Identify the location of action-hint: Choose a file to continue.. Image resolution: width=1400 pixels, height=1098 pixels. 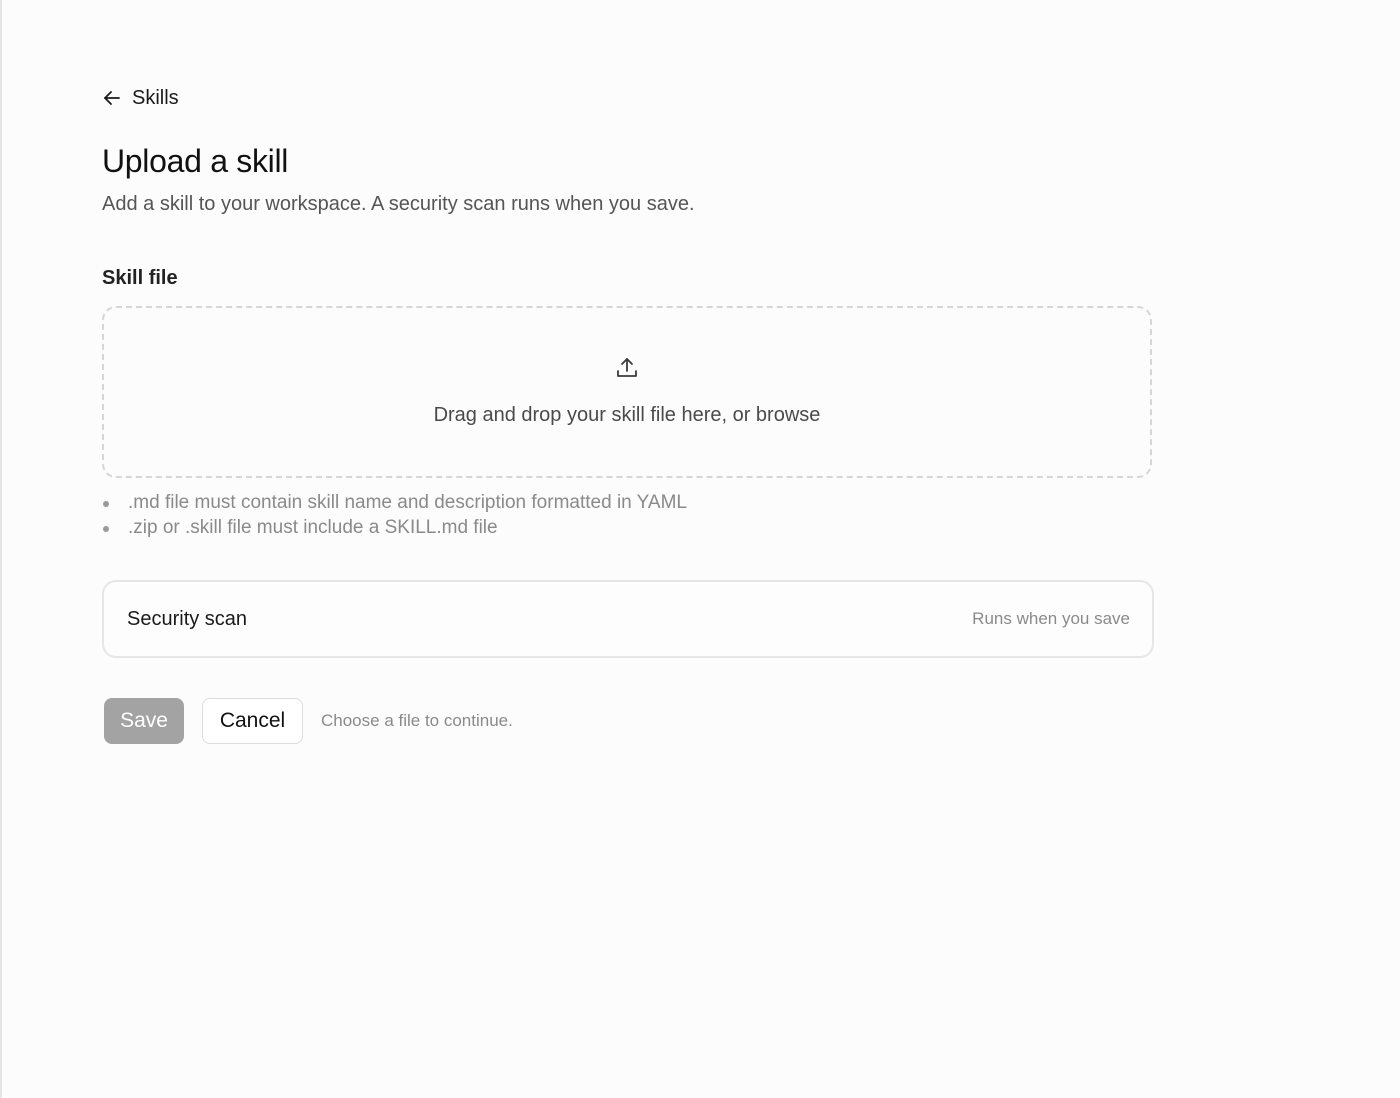
(417, 720).